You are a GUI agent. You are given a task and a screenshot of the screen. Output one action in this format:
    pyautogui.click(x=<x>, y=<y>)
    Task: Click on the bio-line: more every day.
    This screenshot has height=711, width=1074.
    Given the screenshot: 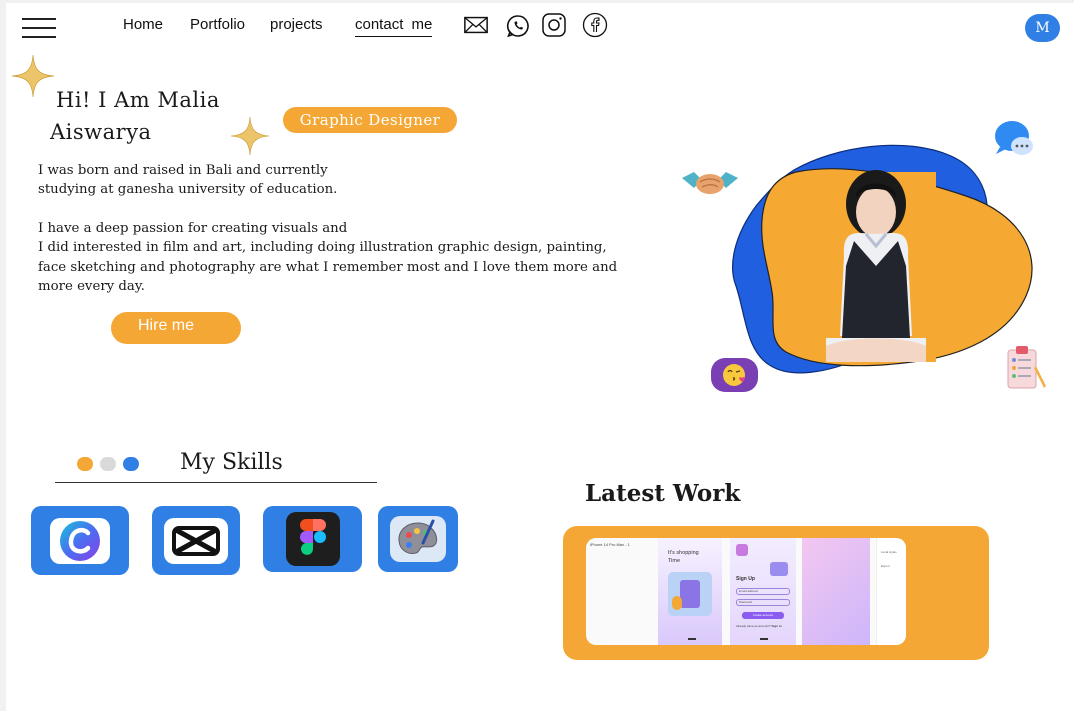 What is the action you would take?
    pyautogui.click(x=91, y=286)
    